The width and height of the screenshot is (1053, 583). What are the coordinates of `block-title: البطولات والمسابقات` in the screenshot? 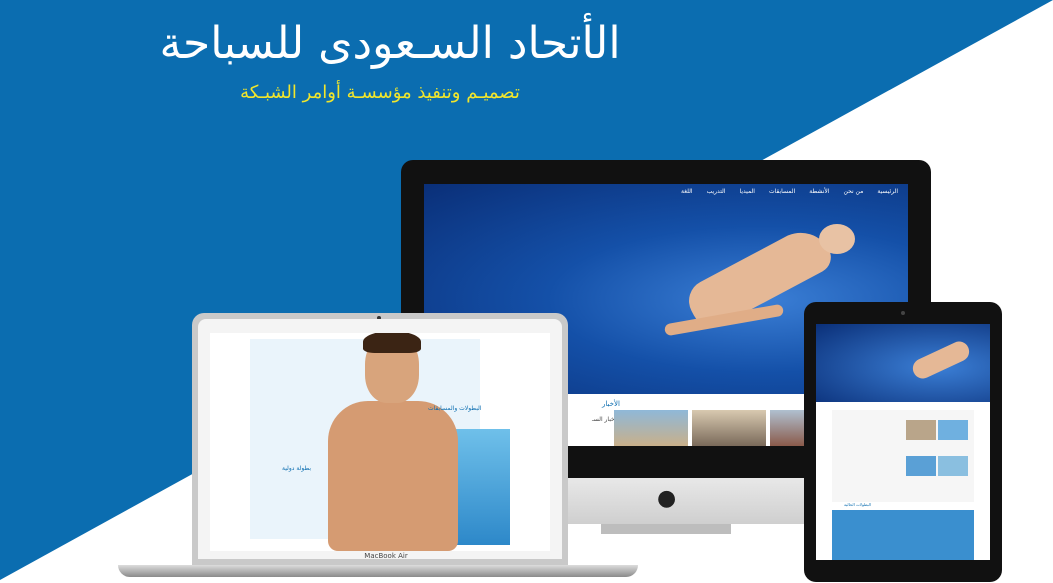 It's located at (455, 408).